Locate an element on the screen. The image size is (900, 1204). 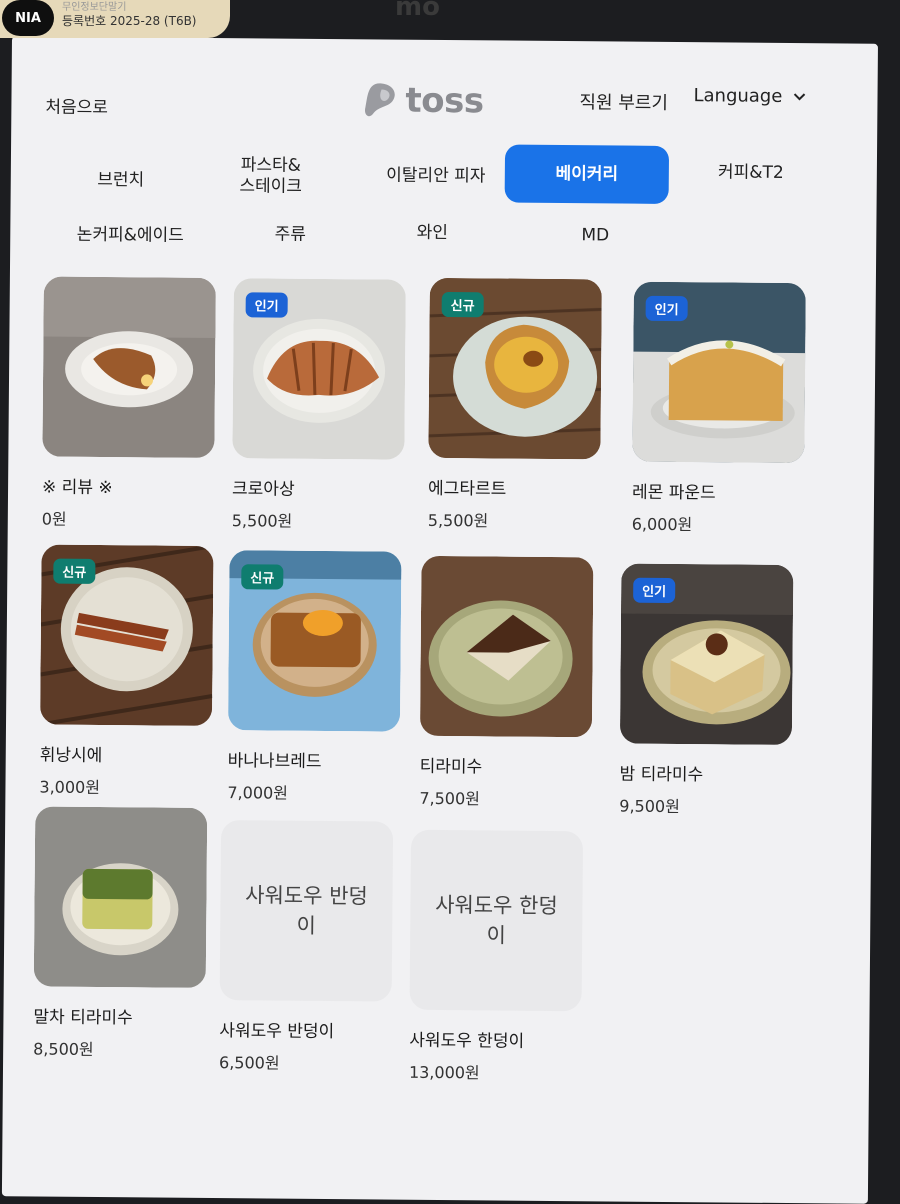
product-card: 티라미수 7,500원 is located at coordinates (509, 683).